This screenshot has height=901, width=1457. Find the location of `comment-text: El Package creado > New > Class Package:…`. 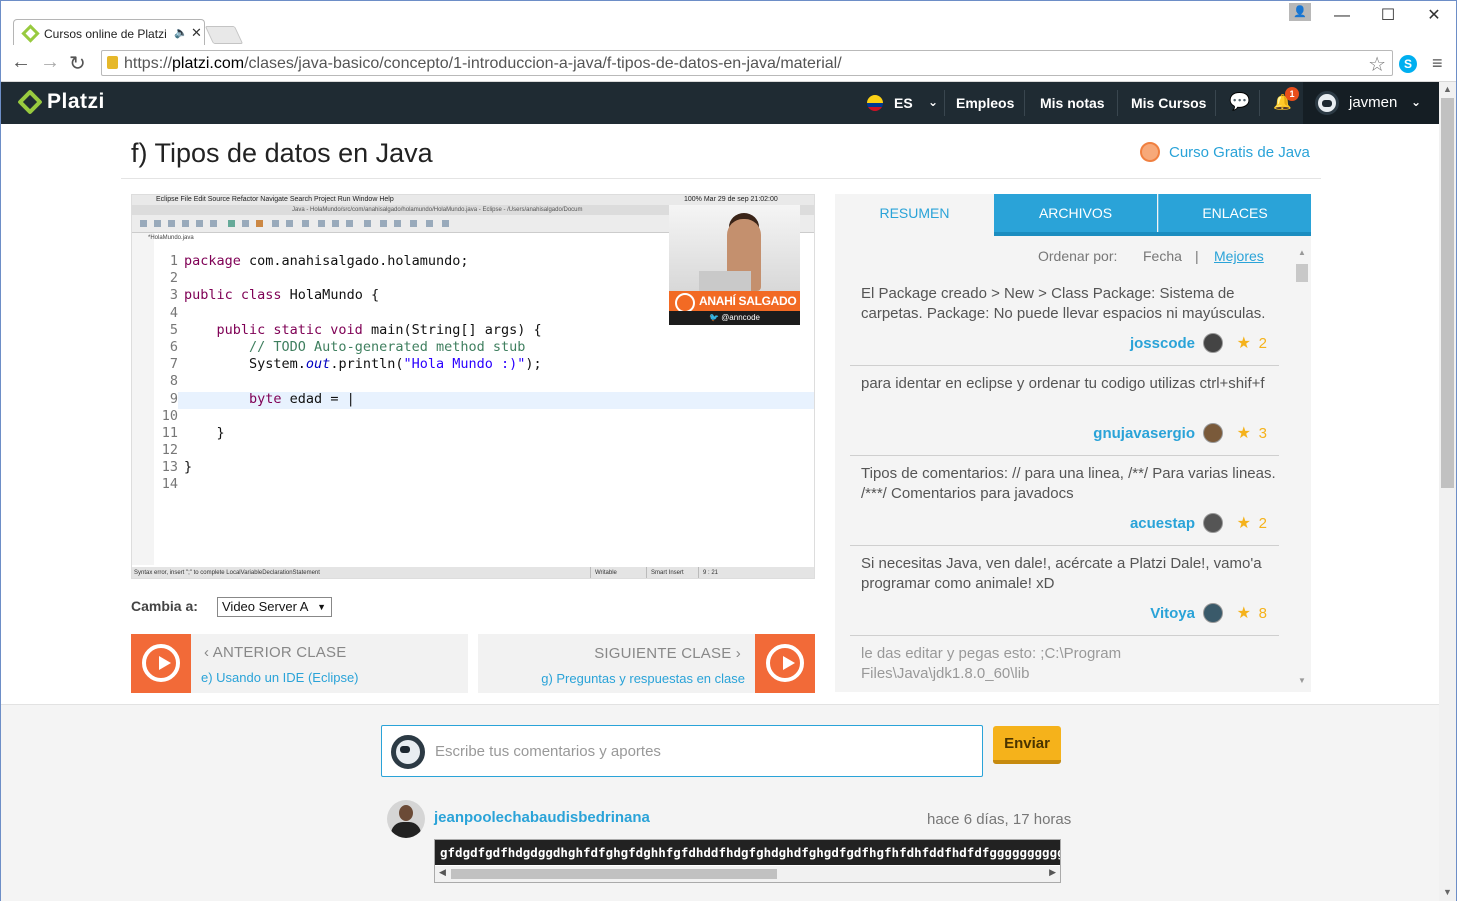

comment-text: El Package creado > New > Class Package:… is located at coordinates (1063, 303).